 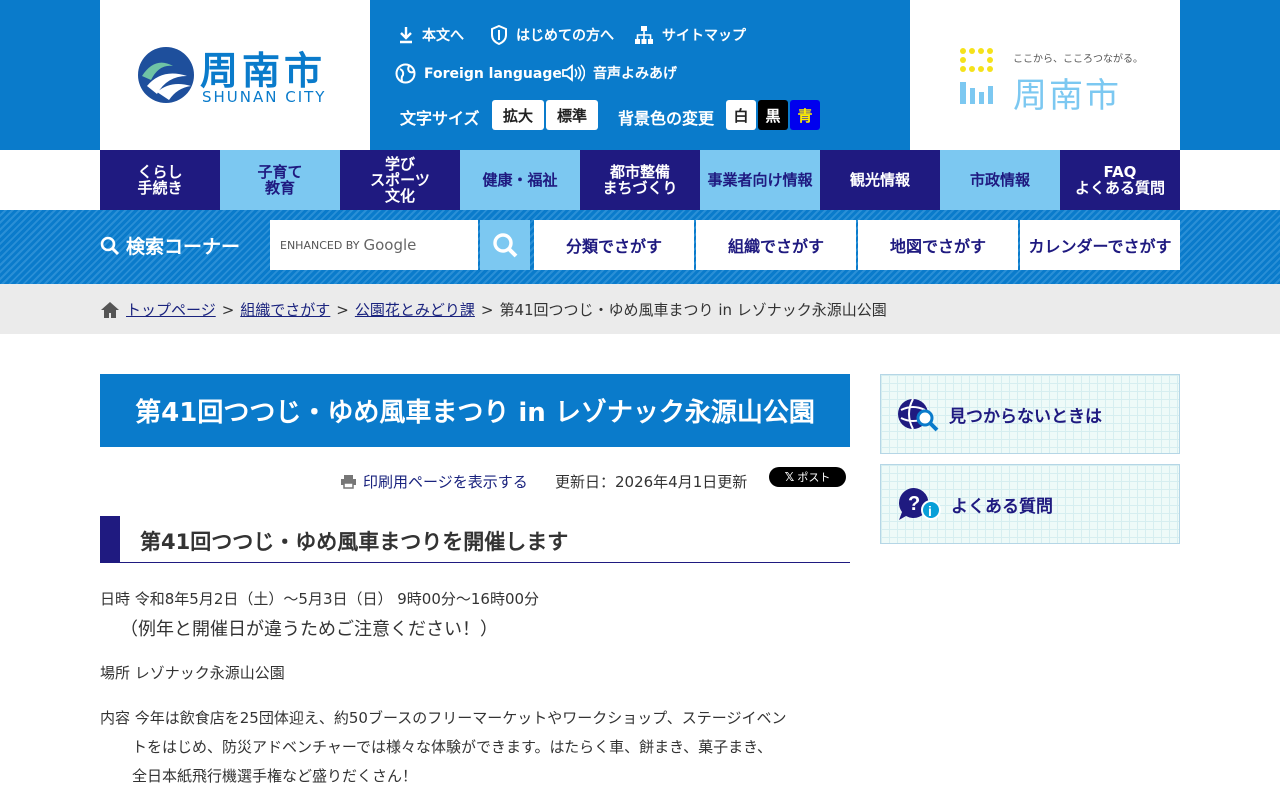 I want to click on date-line: 日時 令和8年5月2日（土）～5月3日（日） 9時00分～16時00分, so click(x=320, y=599).